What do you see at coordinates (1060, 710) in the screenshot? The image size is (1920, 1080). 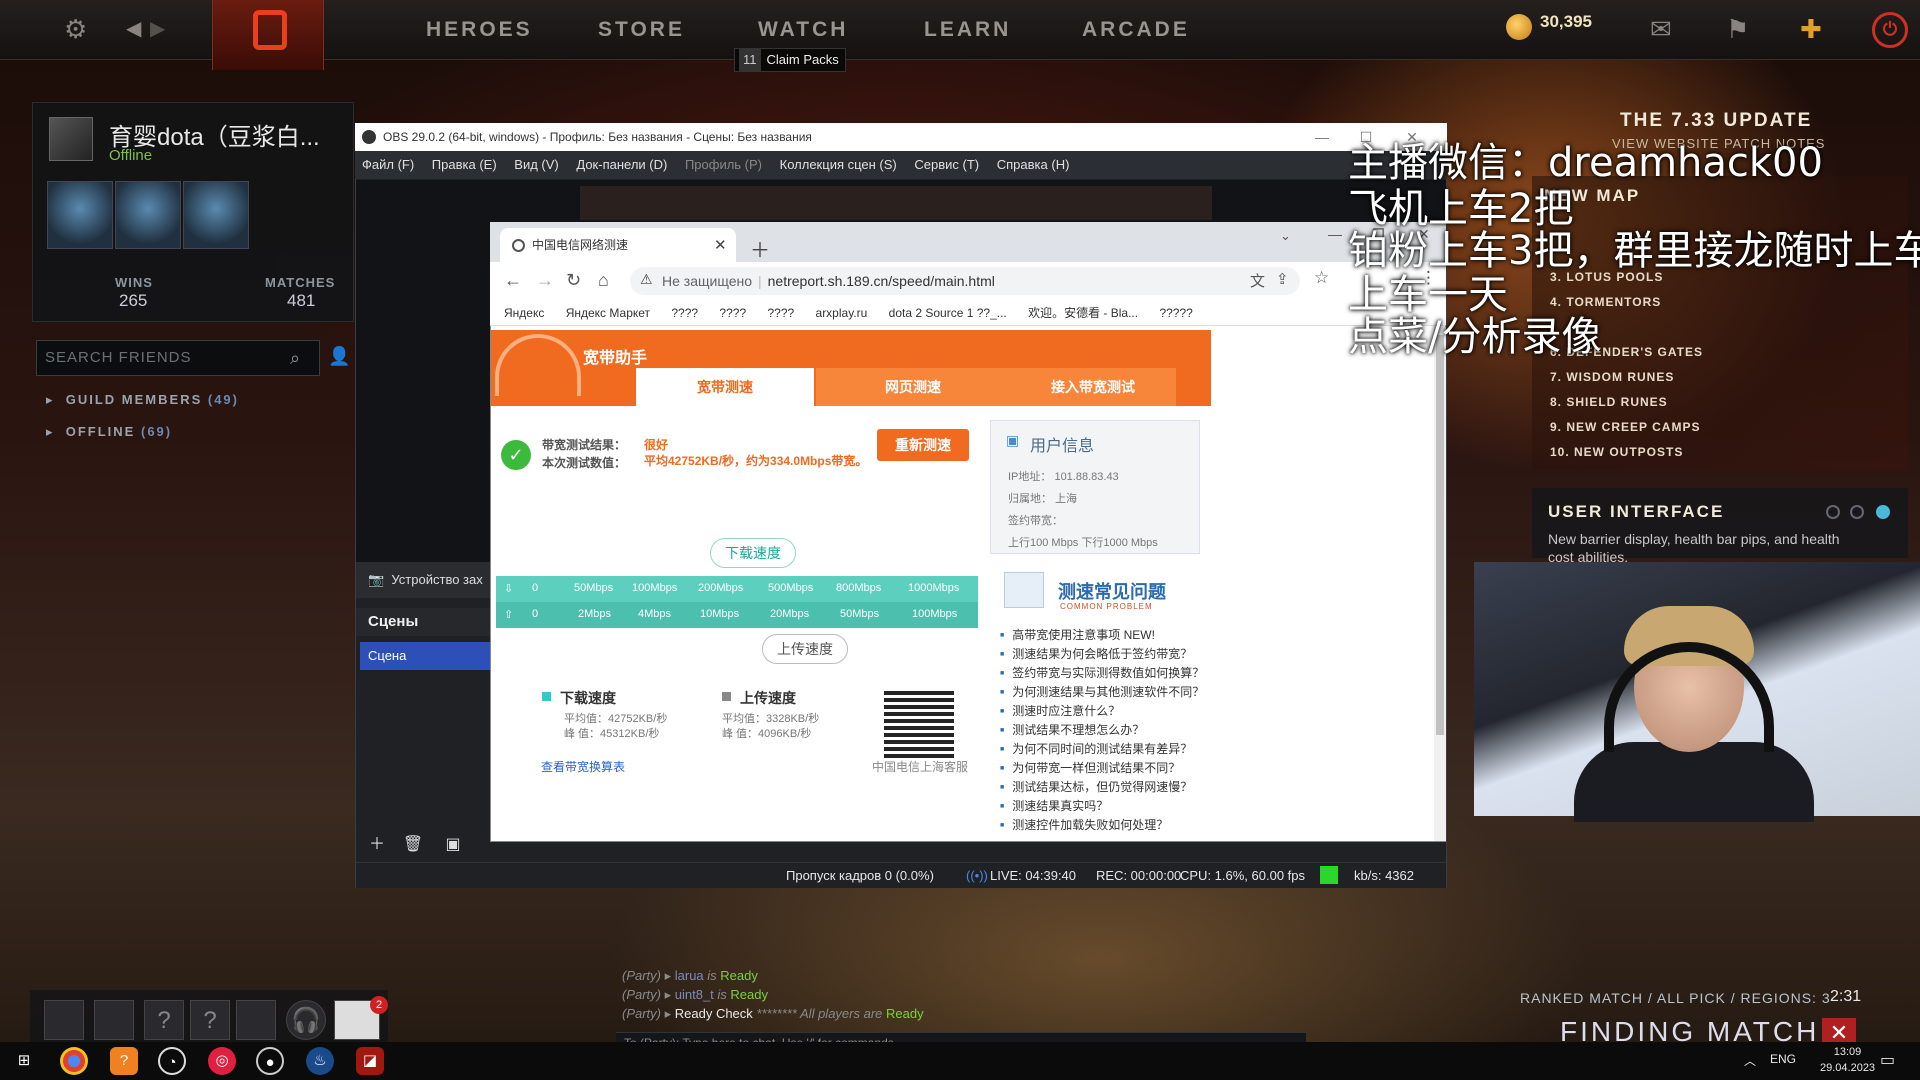 I see `faq-item: 测速时应注意什么？` at bounding box center [1060, 710].